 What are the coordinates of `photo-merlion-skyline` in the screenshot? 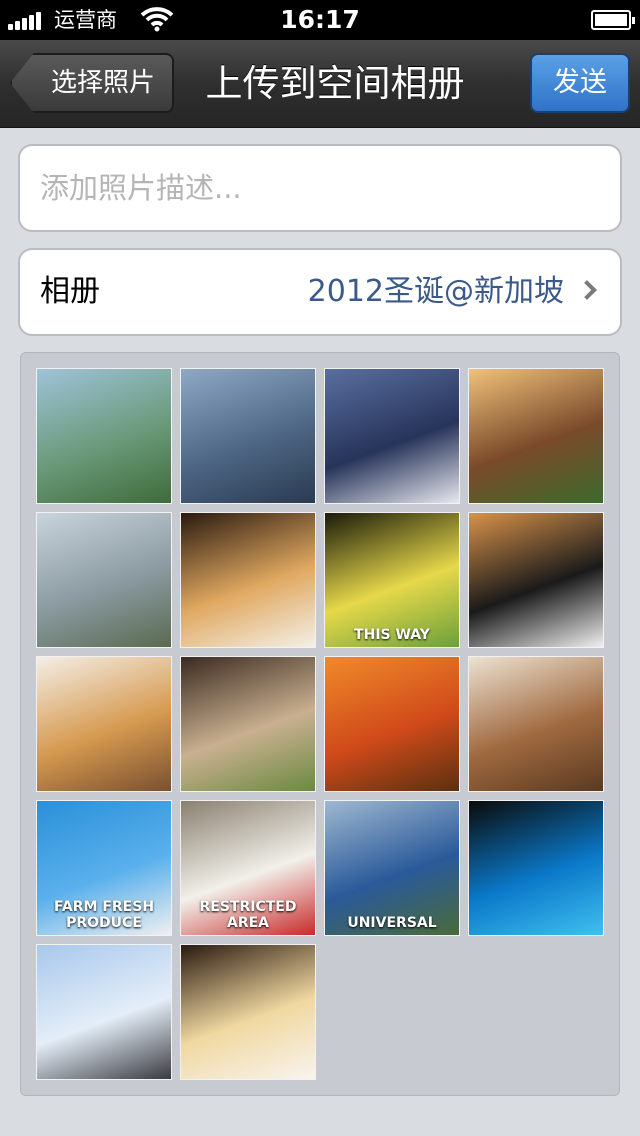 It's located at (104, 1012).